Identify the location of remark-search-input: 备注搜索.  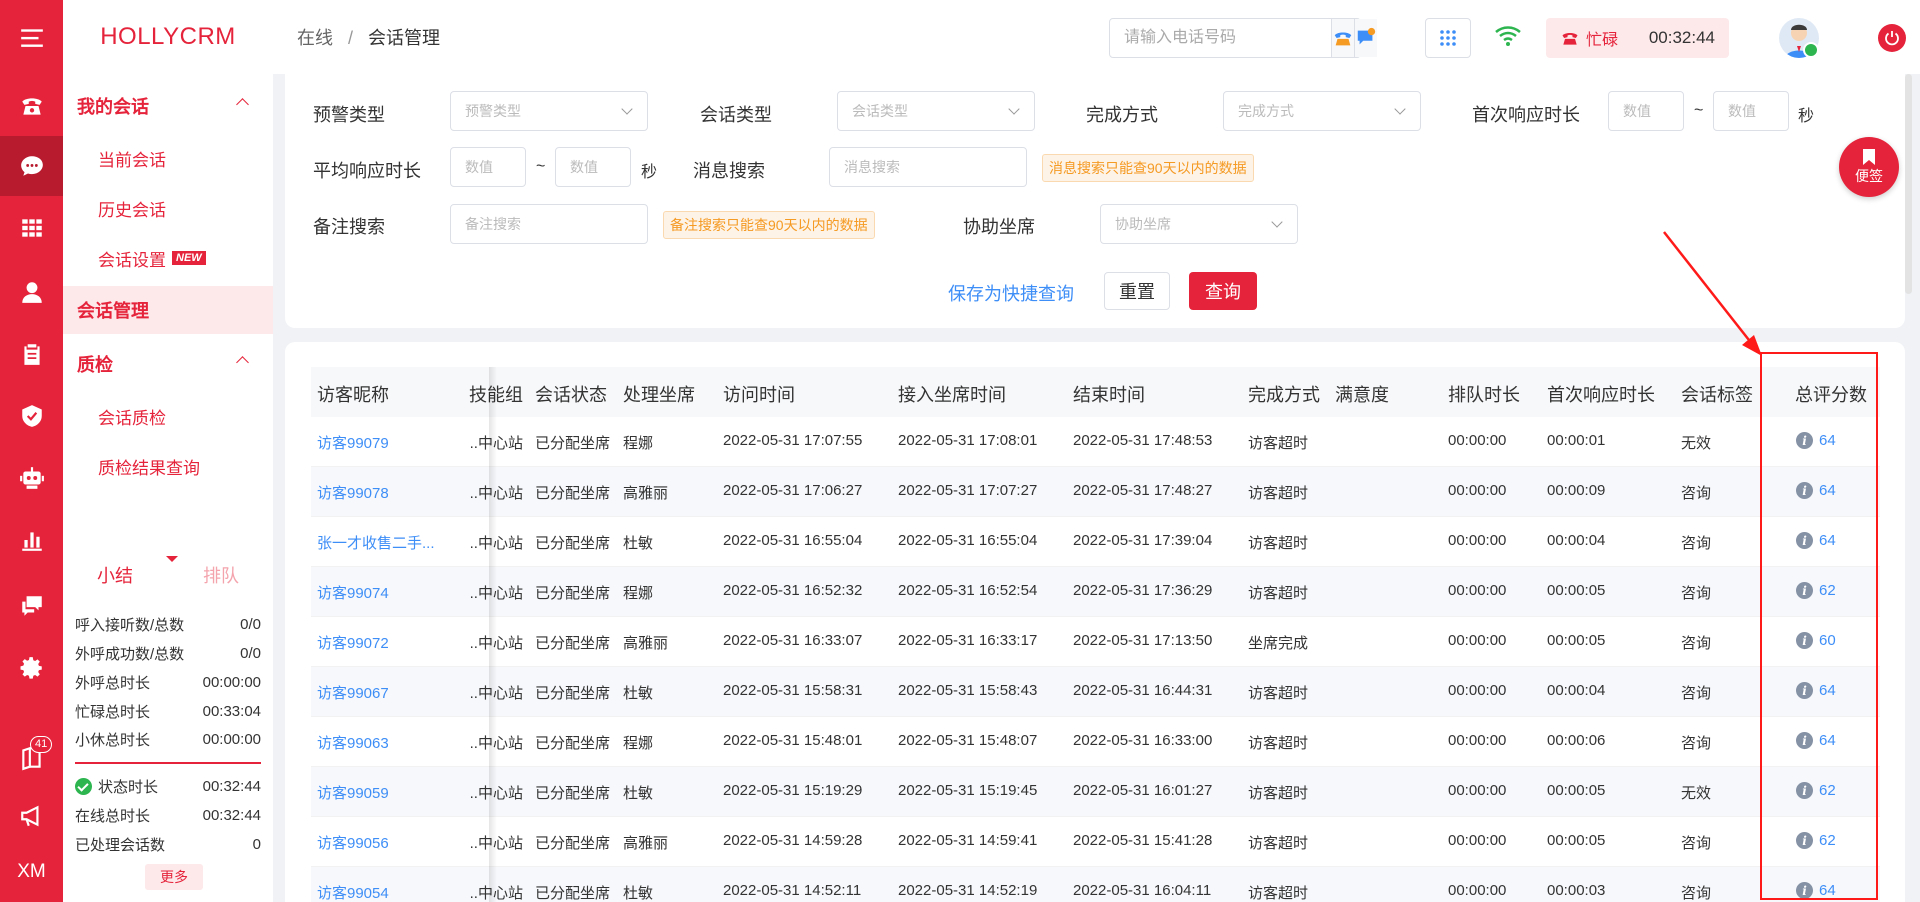
(549, 224).